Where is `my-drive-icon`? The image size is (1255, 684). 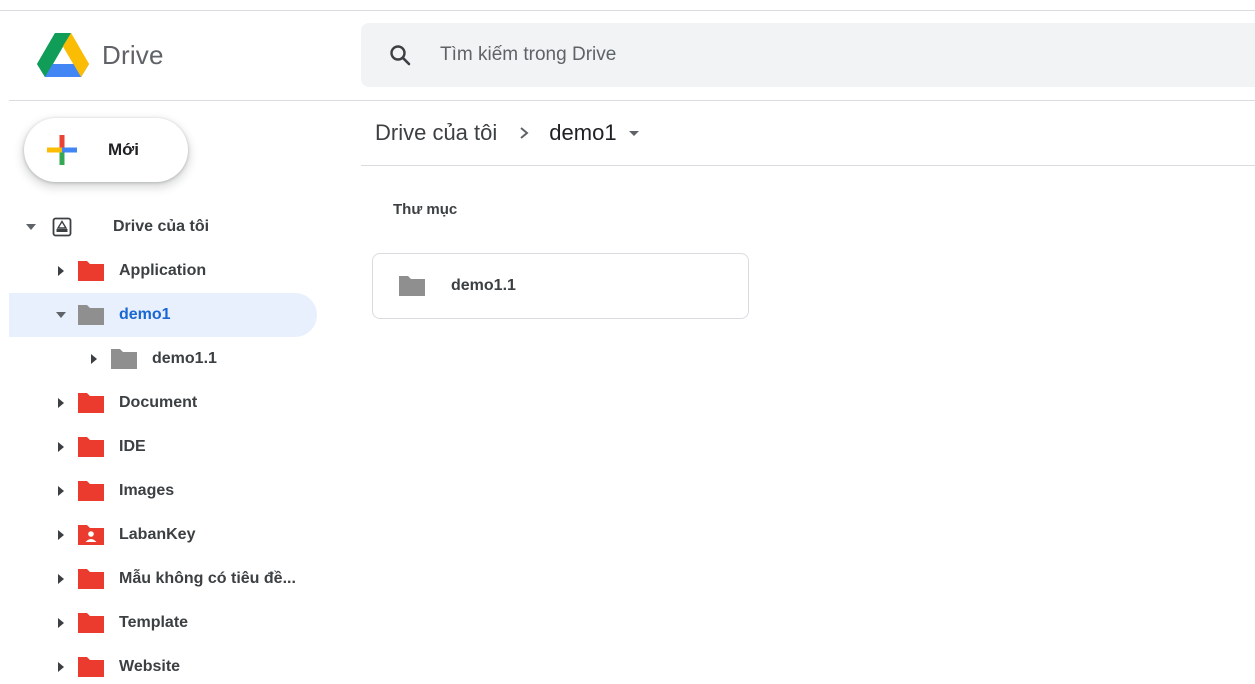
my-drive-icon is located at coordinates (62, 227).